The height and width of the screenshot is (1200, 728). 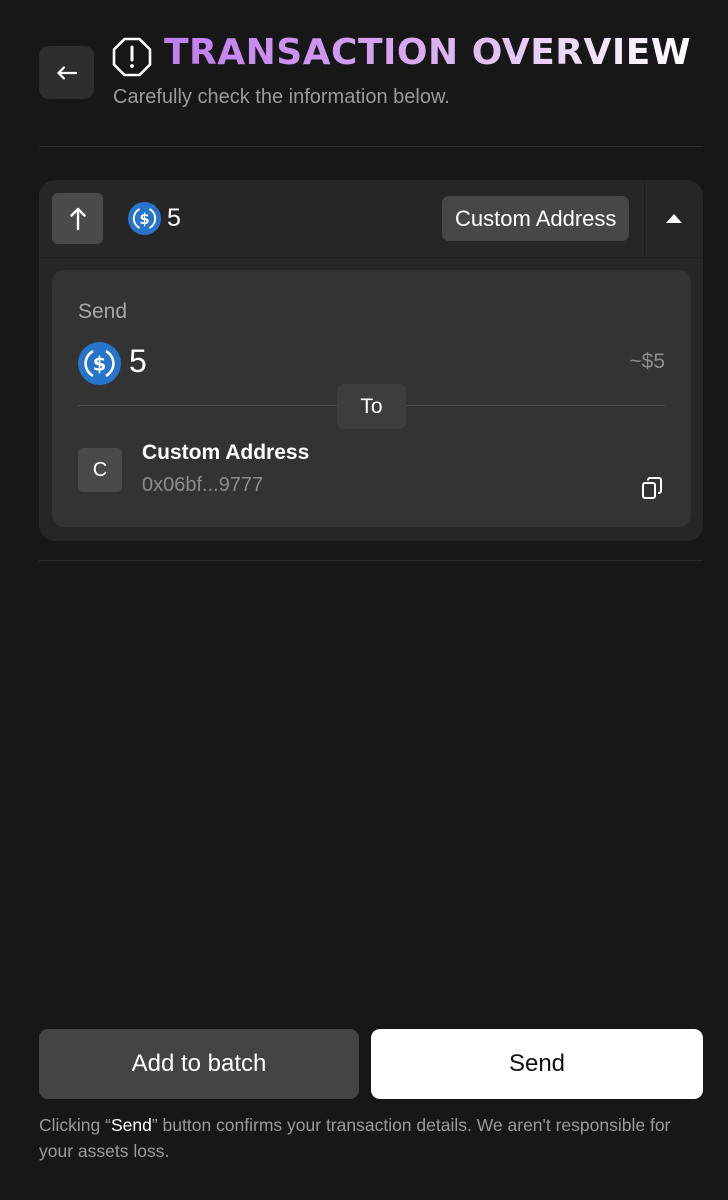 I want to click on collapse-button, so click(x=674, y=218).